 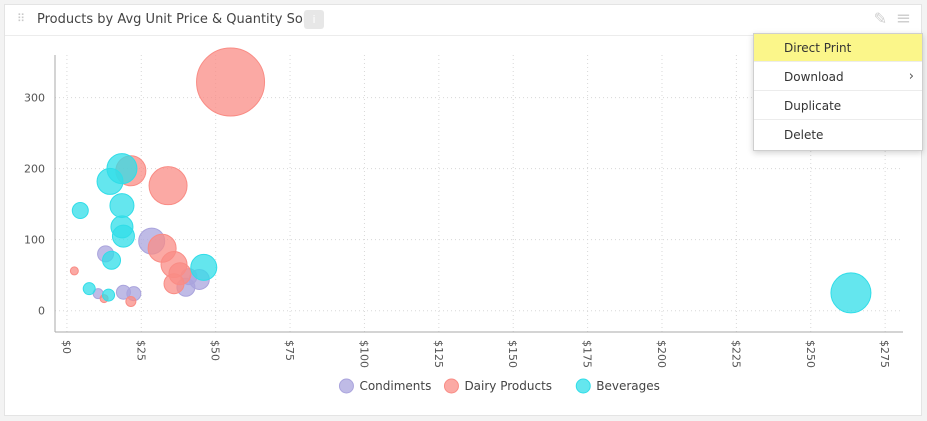 I want to click on menu-item-download: Download ›, so click(x=838, y=77).